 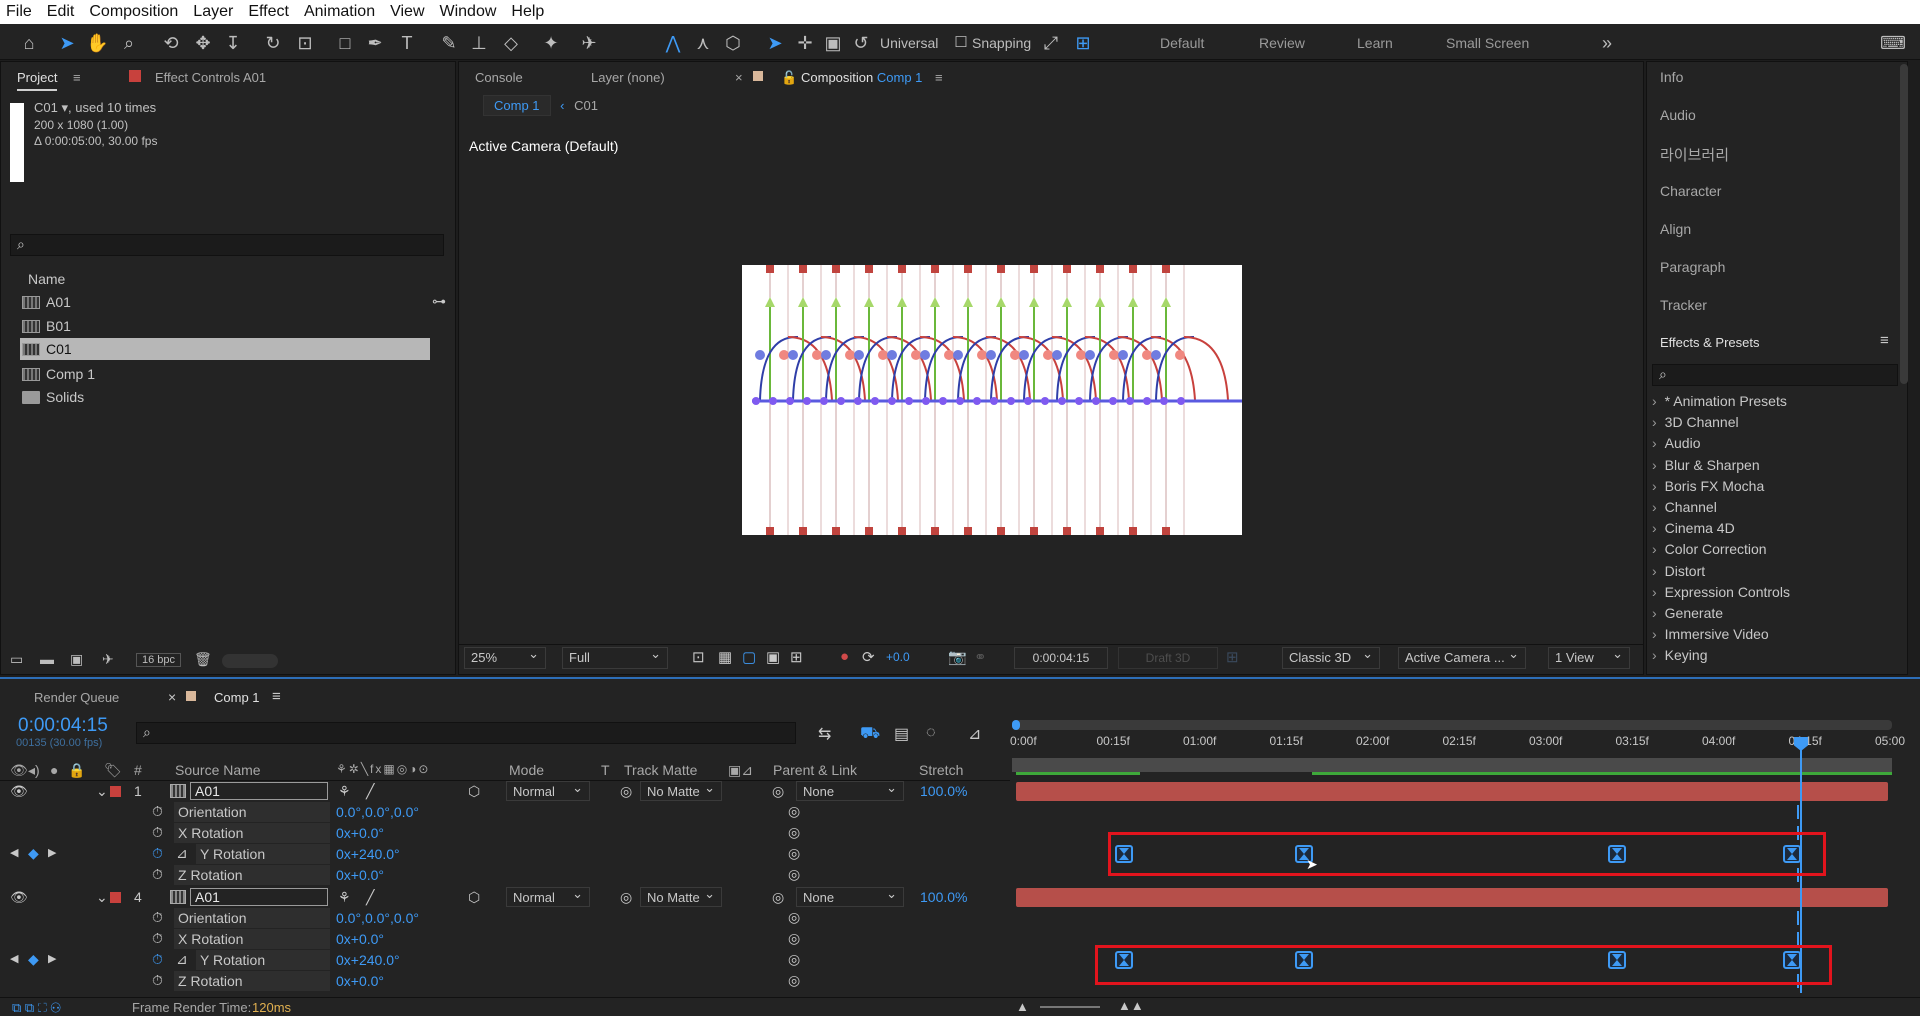 I want to click on effects-category-item: Keying, so click(x=1680, y=655).